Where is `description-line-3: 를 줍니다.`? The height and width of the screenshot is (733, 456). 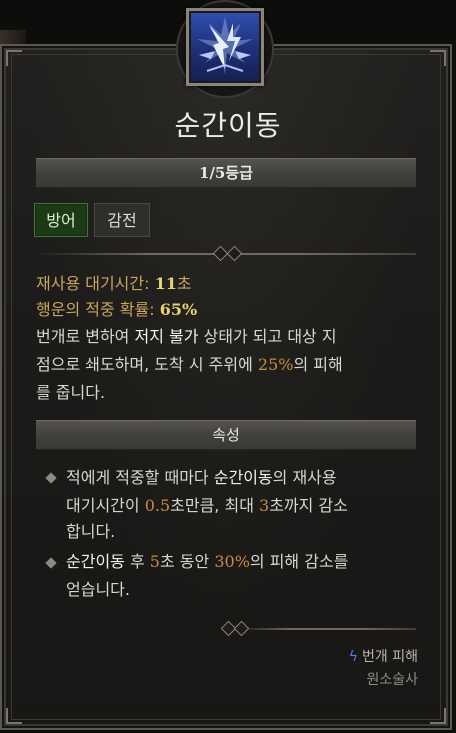 description-line-3: 를 줍니다. is located at coordinates (71, 392).